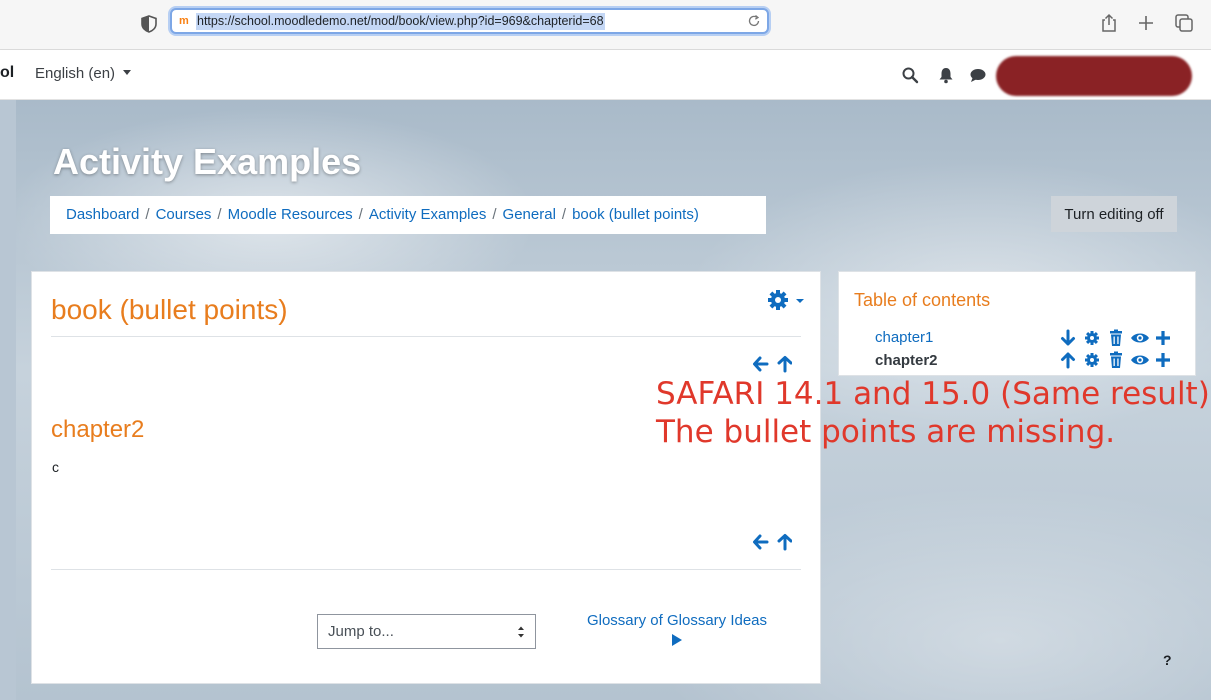 The width and height of the screenshot is (1211, 700). I want to click on site-favicon: m, so click(184, 21).